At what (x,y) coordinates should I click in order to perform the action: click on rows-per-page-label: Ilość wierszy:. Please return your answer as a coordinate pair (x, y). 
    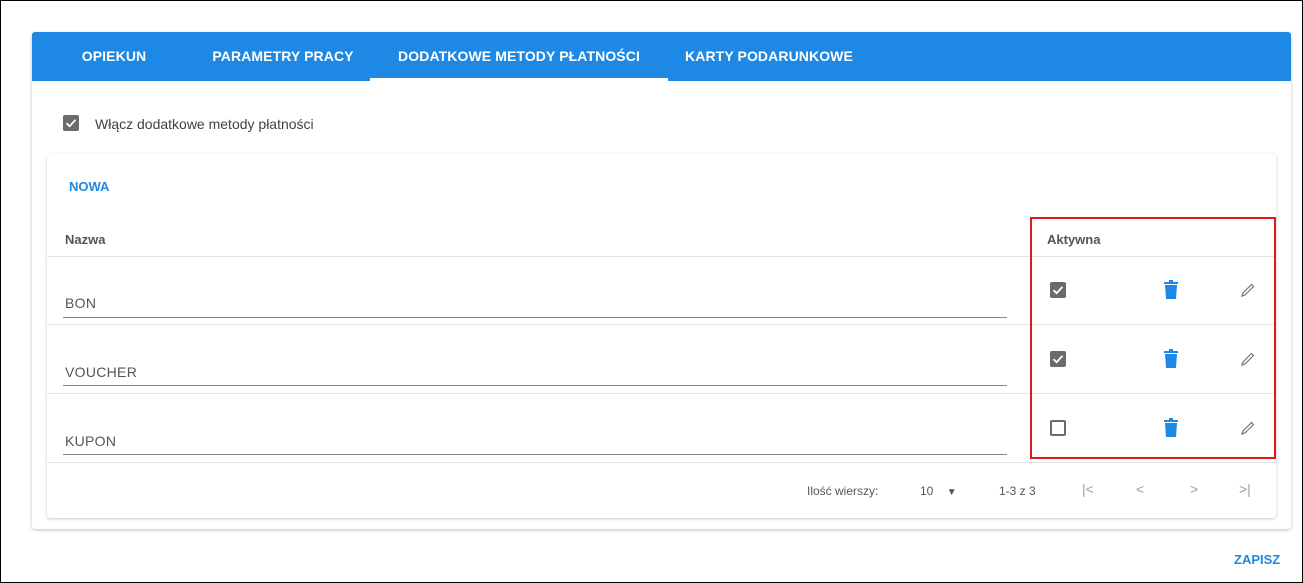
    Looking at the image, I should click on (843, 491).